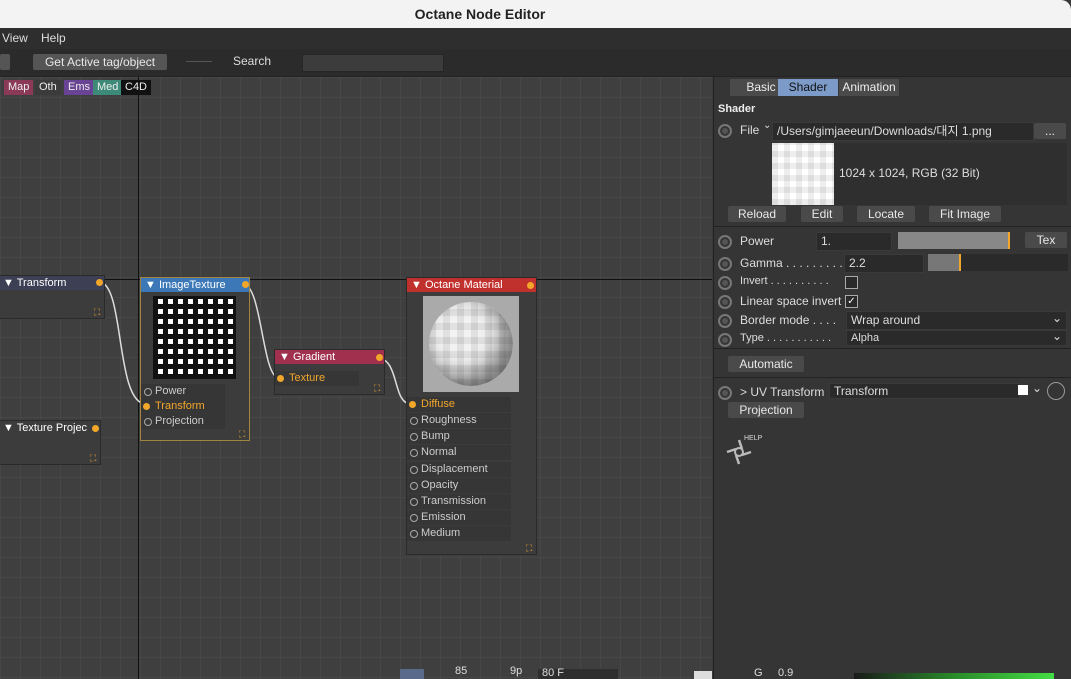  Describe the element at coordinates (459, 452) in the screenshot. I see `pin-normal: Normal` at that location.